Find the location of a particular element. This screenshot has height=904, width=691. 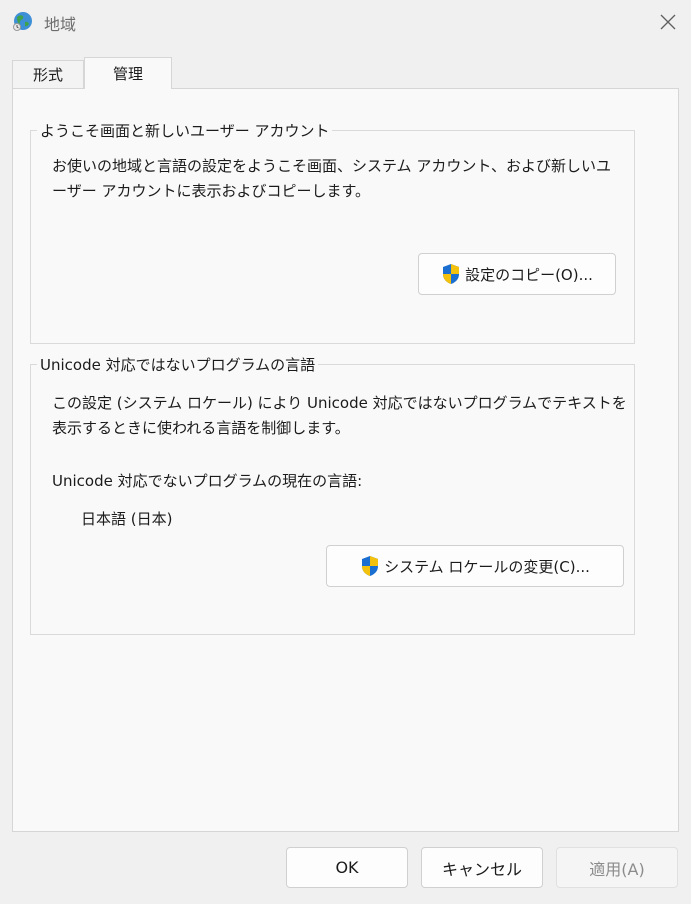

group-title: Unicode 対応ではないプログラムの言語 is located at coordinates (178, 364).